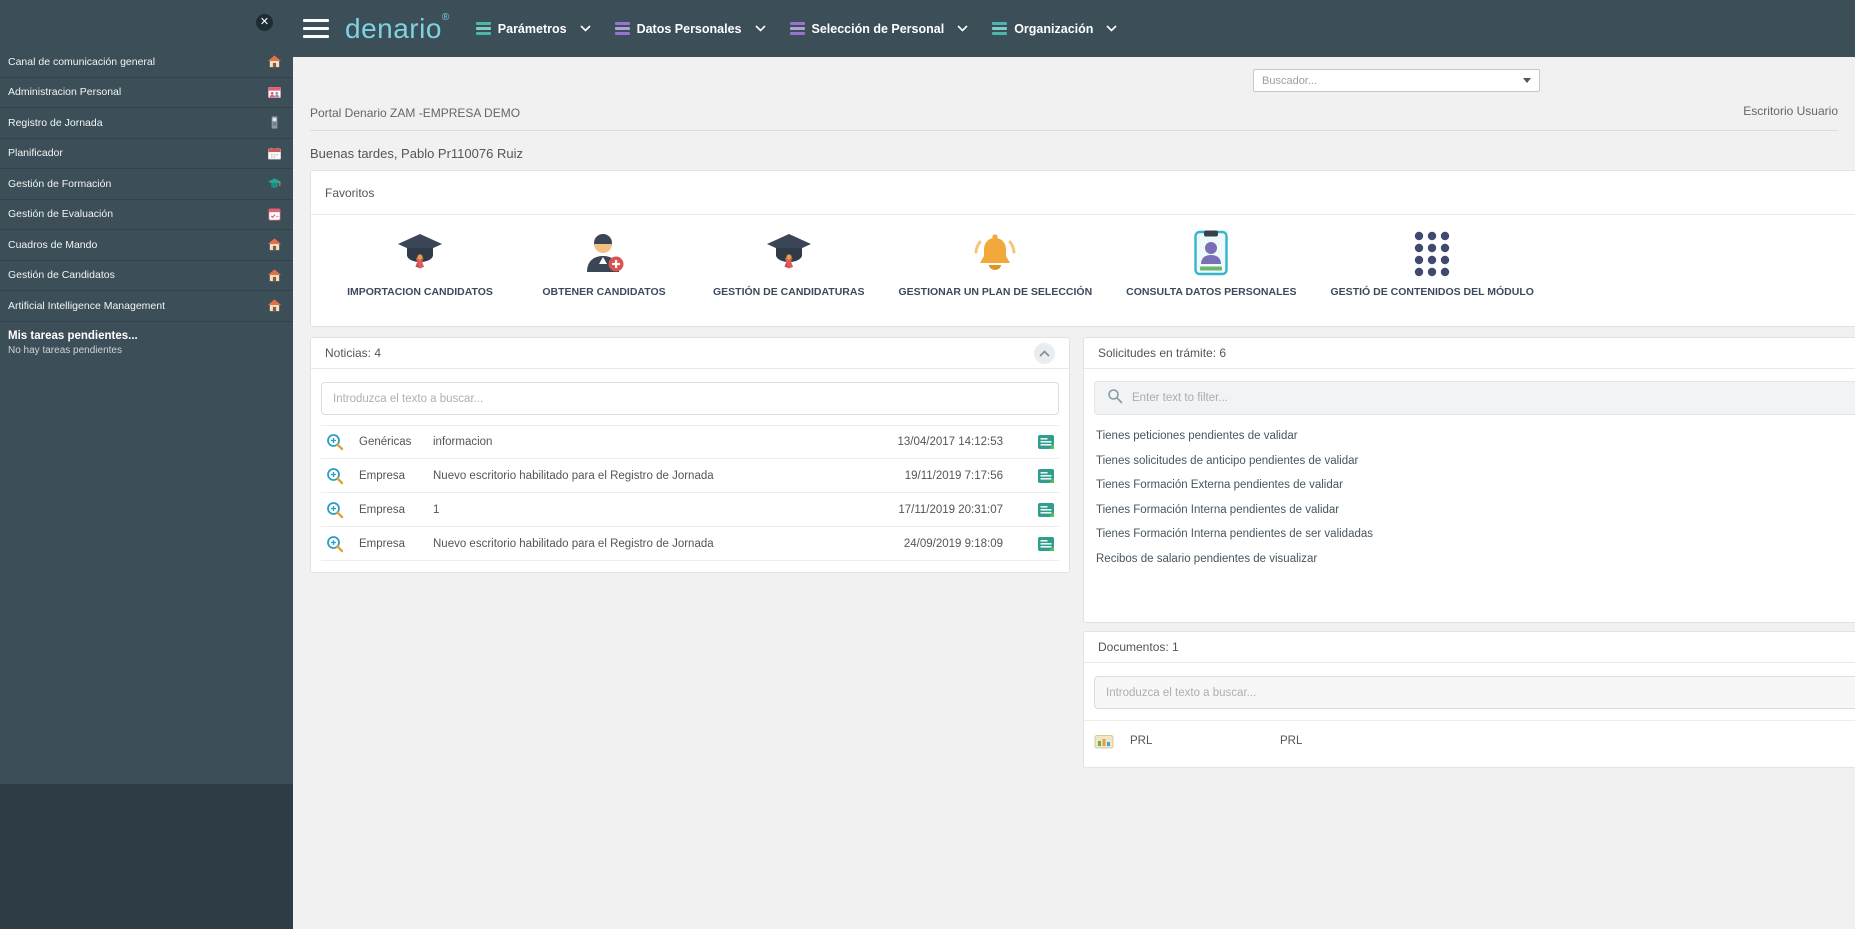  I want to click on search-input, so click(1384, 80).